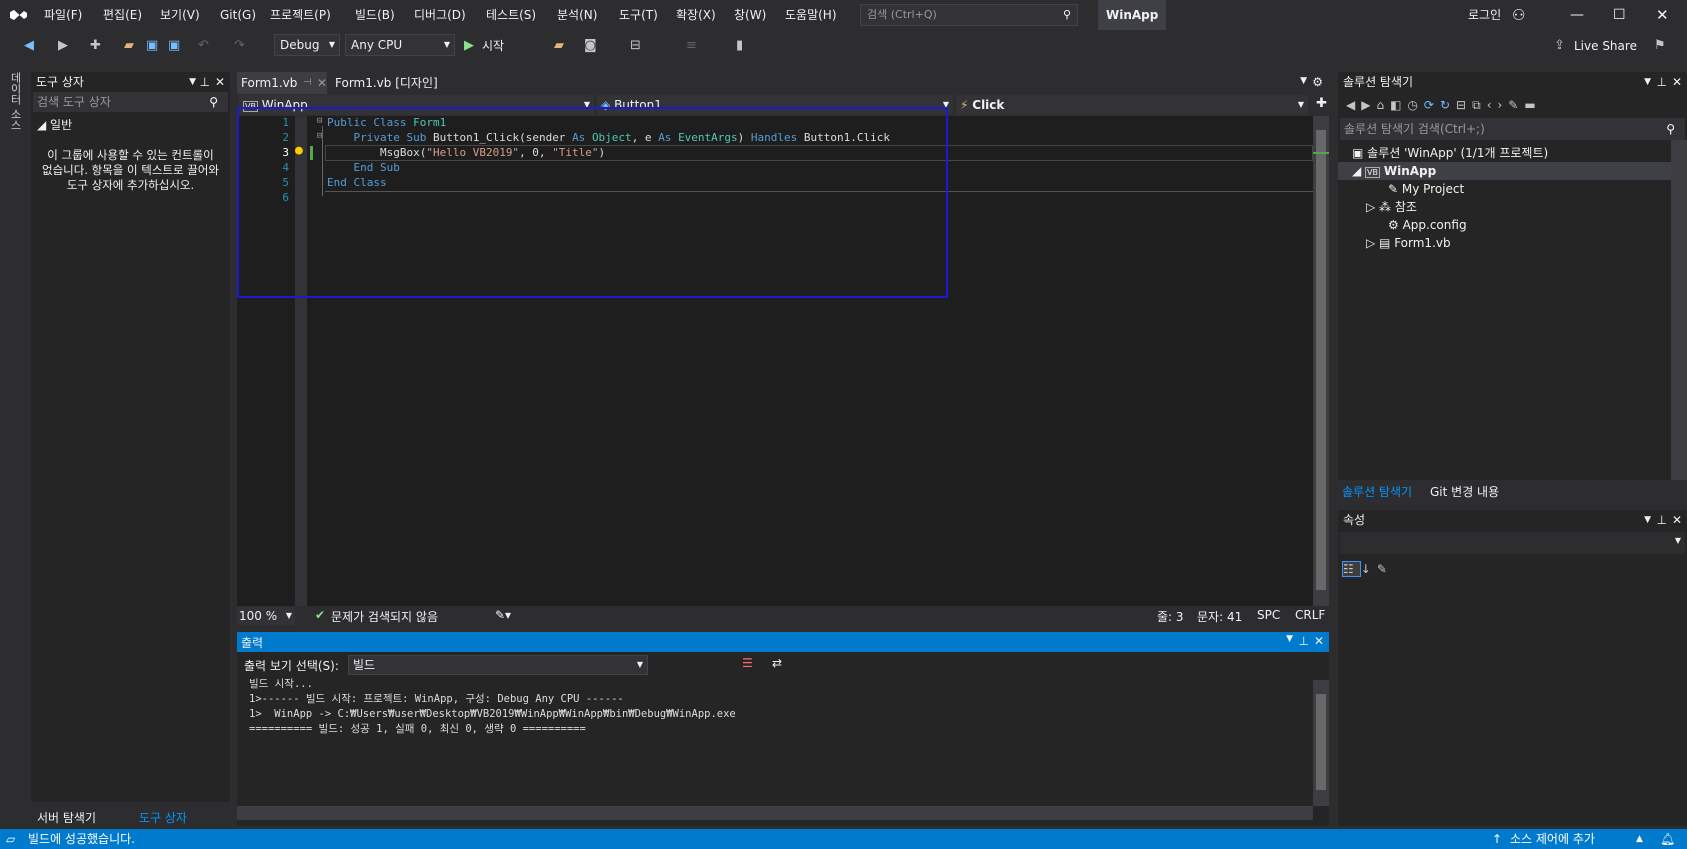 The width and height of the screenshot is (1687, 849). I want to click on settings-icon: ⚙, so click(1317, 82).